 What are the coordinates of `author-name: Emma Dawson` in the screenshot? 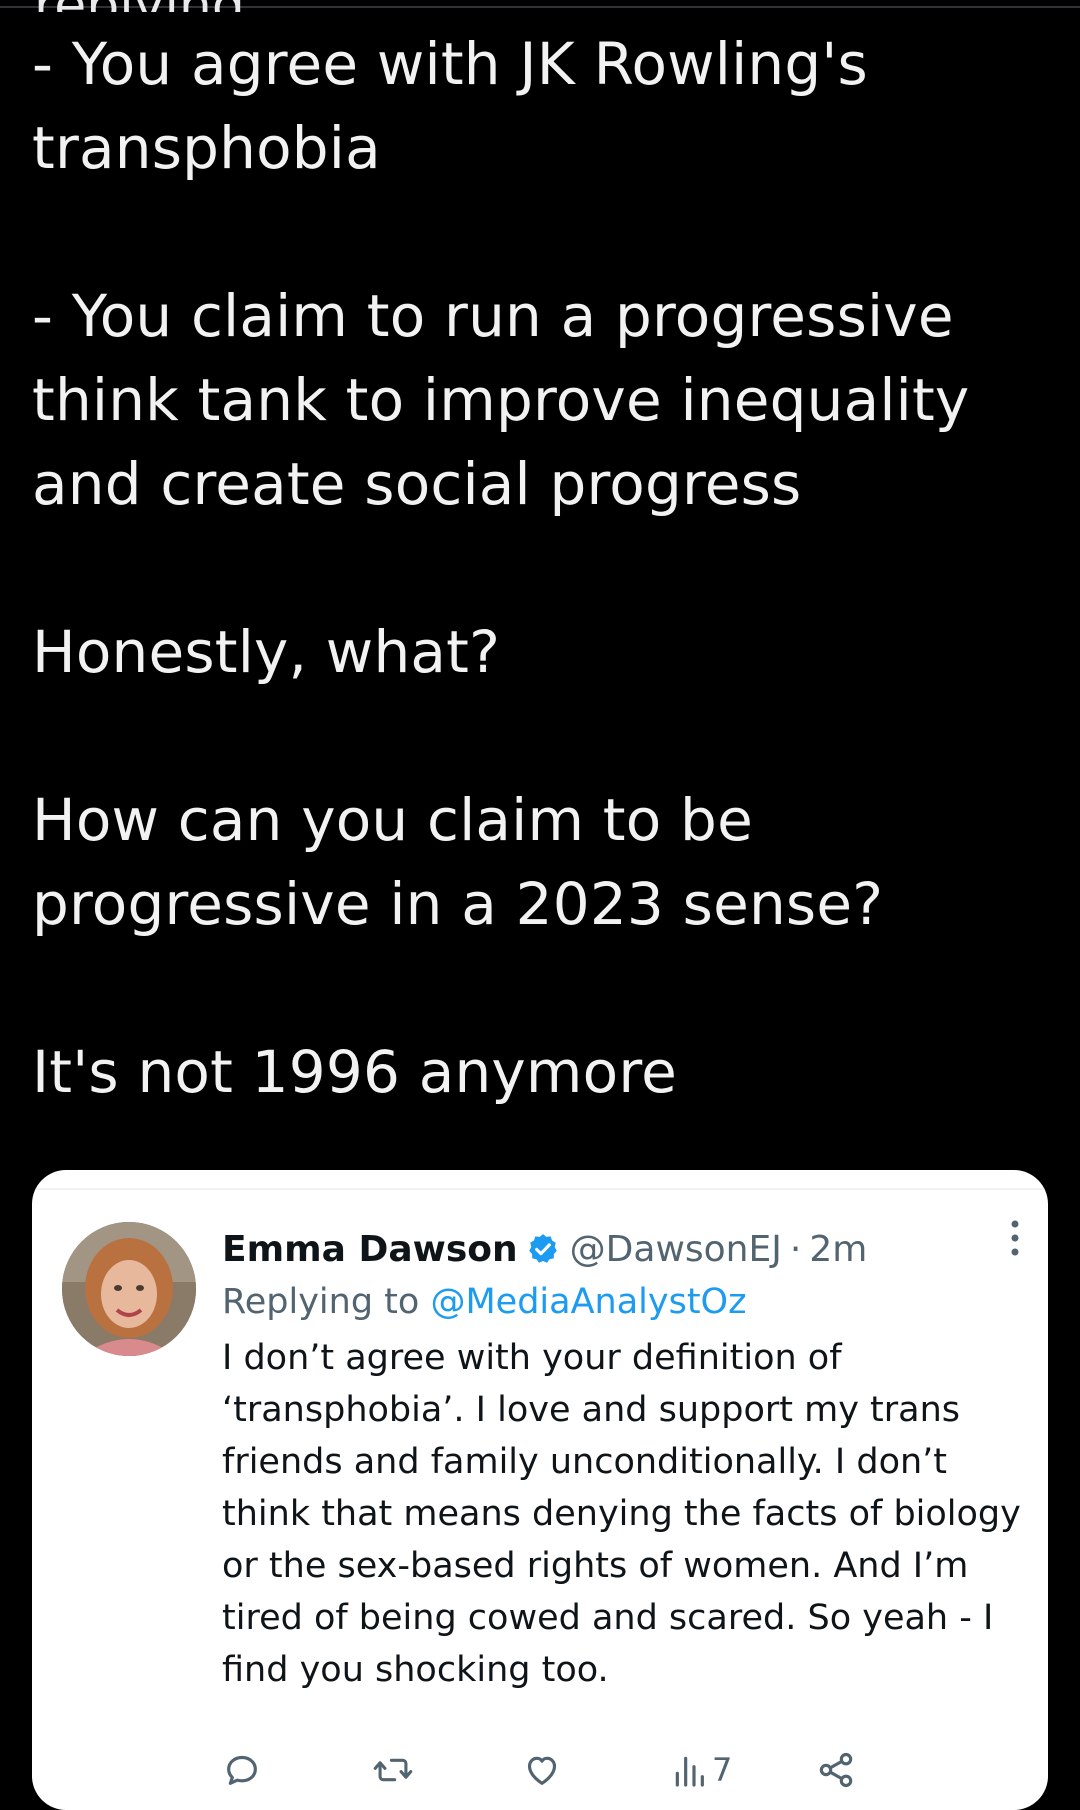 It's located at (370, 1249).